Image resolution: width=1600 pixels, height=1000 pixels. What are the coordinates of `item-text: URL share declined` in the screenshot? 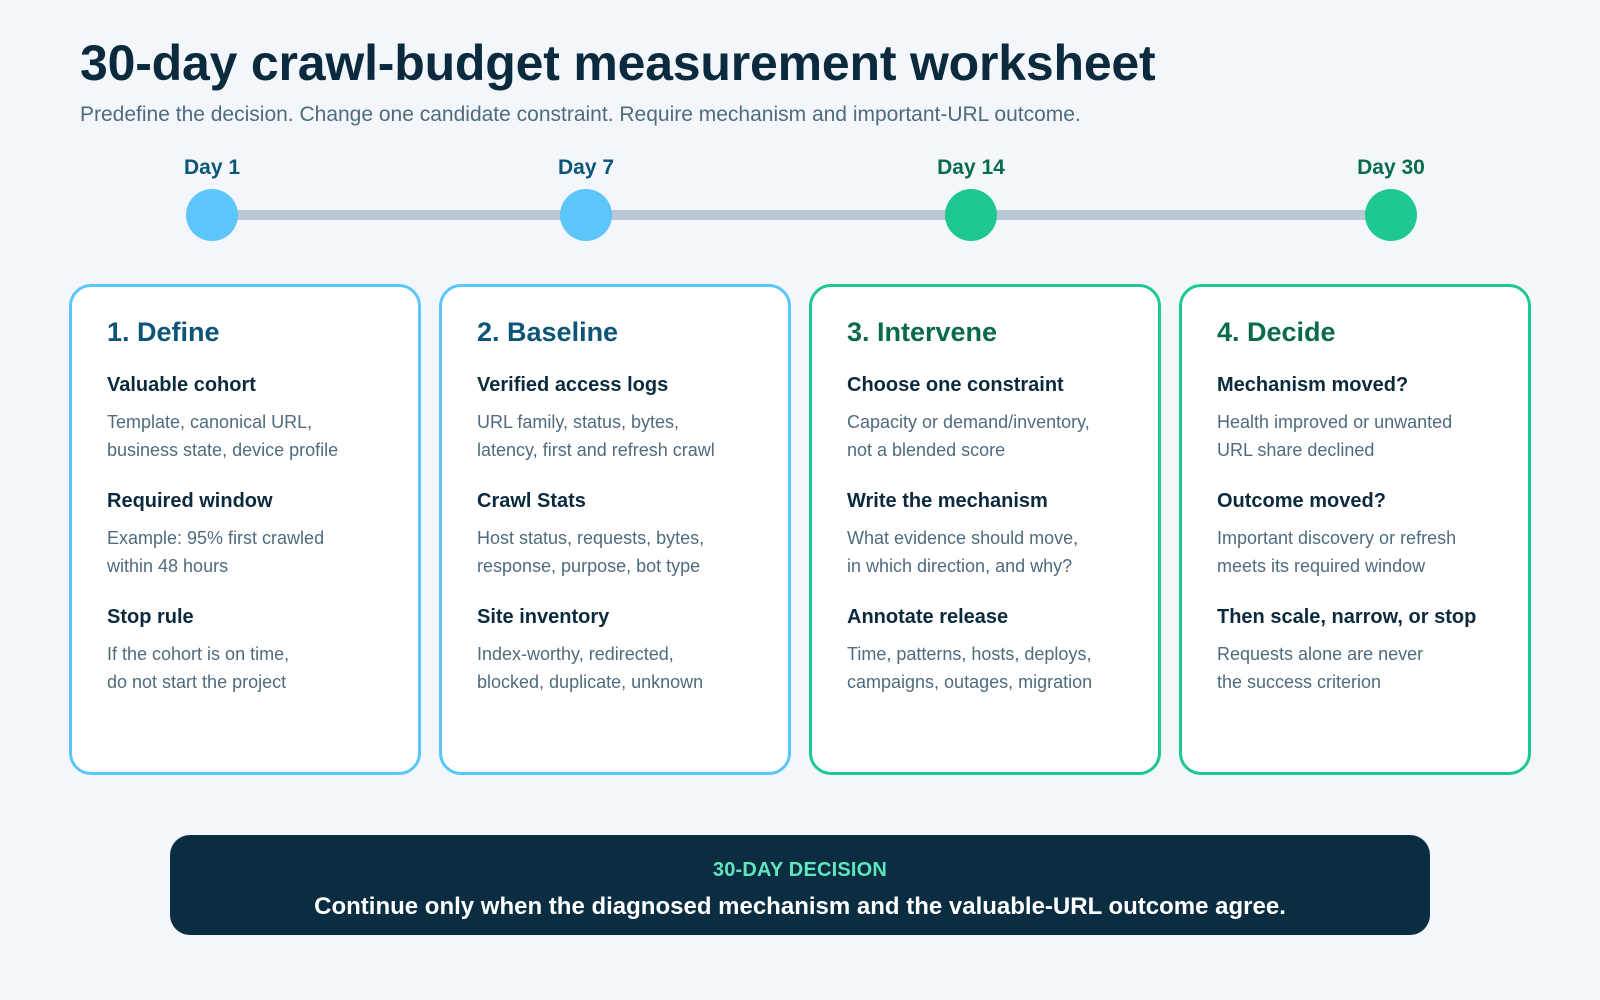 It's located at (1296, 450).